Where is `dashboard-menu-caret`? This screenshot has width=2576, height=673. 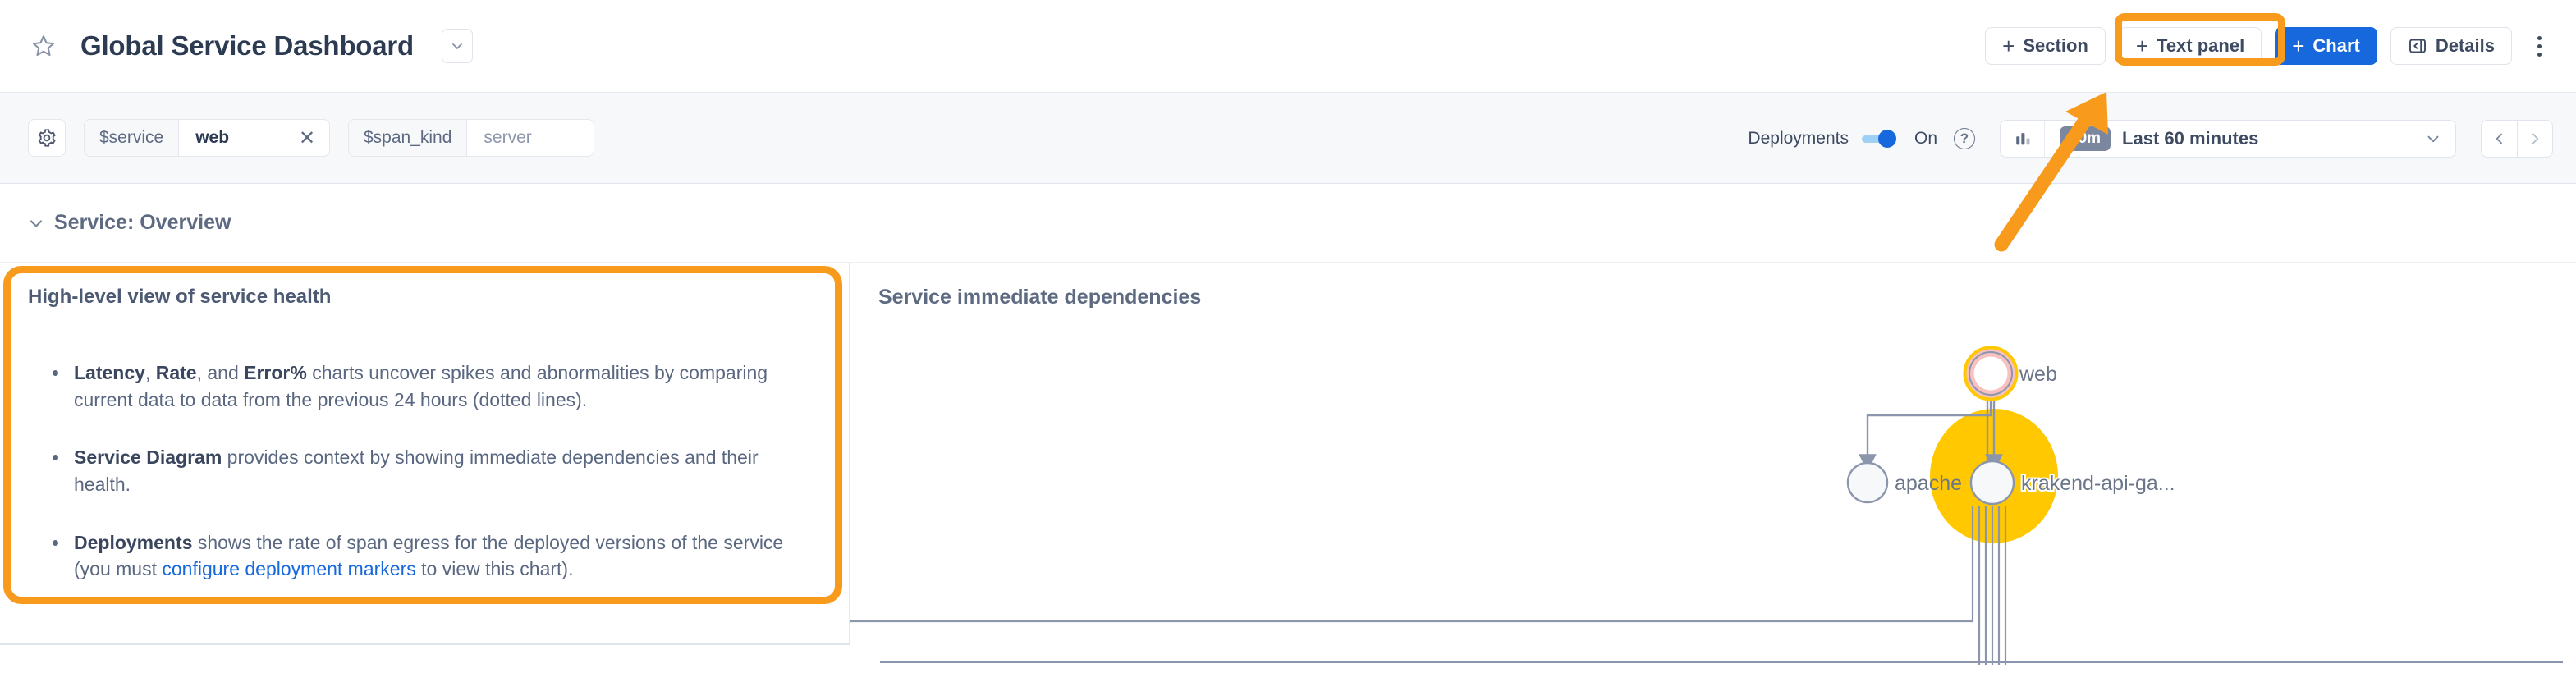
dashboard-menu-caret is located at coordinates (458, 46).